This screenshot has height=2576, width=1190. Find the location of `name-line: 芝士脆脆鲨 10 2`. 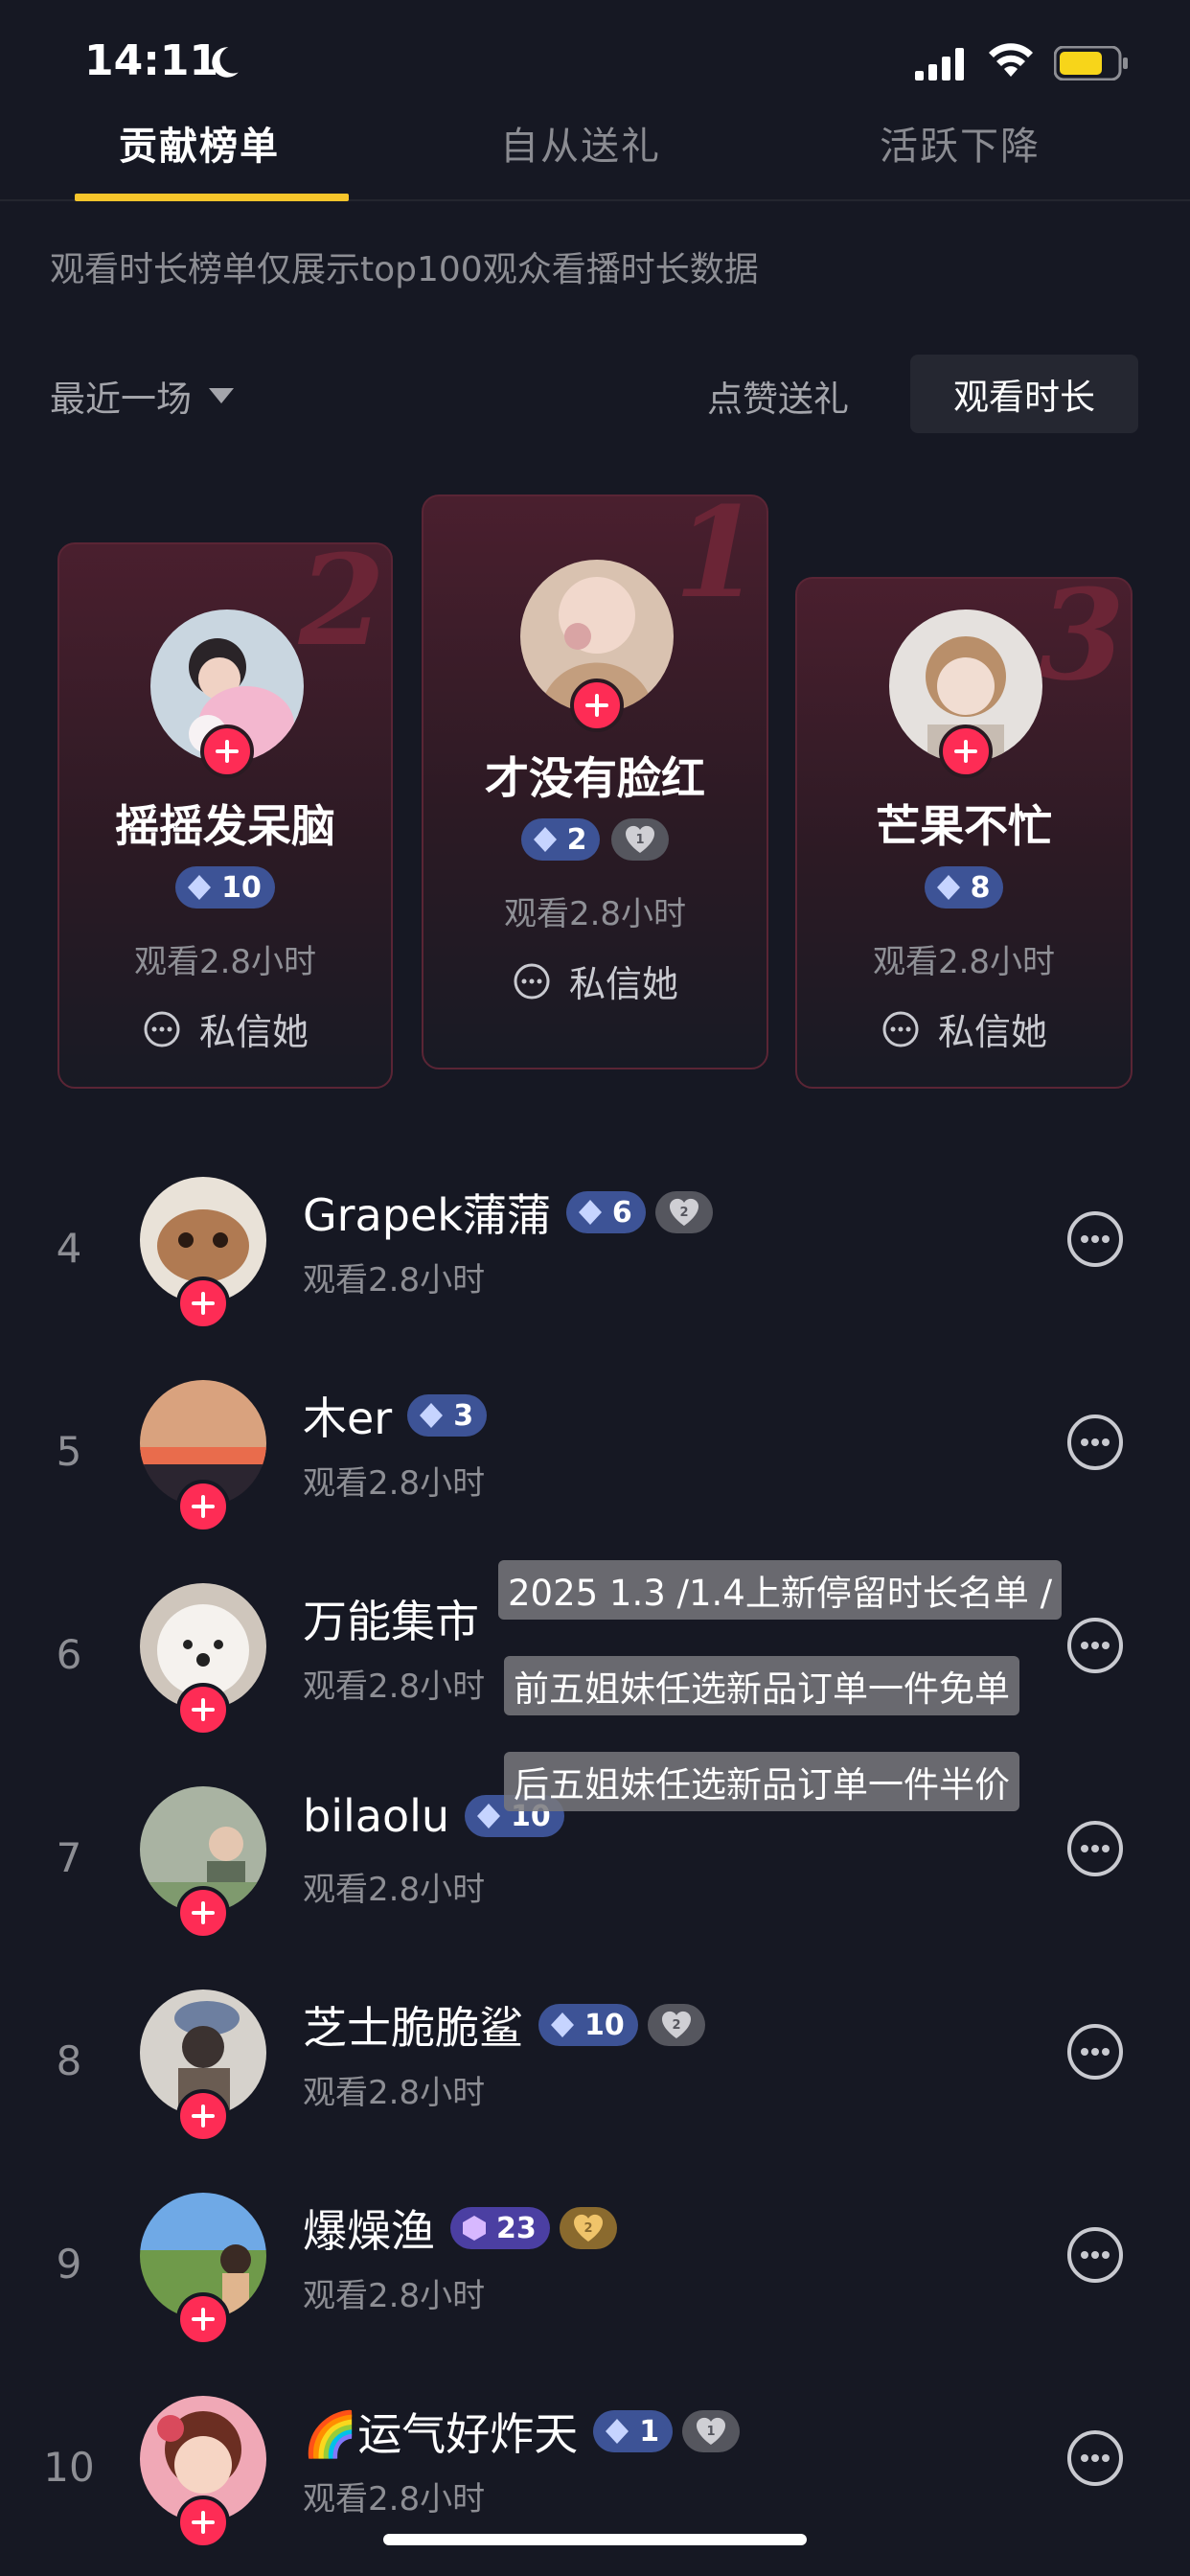

name-line: 芝士脆脆鲨 10 2 is located at coordinates (504, 2025).